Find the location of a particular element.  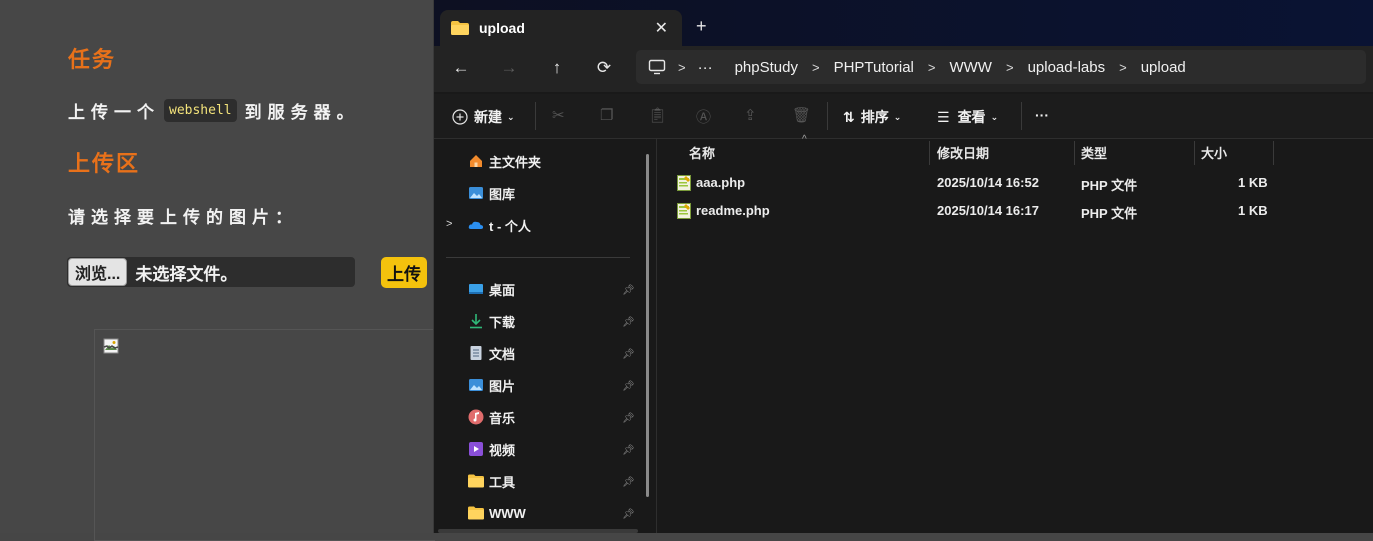

upload-button: 上传 is located at coordinates (404, 272).